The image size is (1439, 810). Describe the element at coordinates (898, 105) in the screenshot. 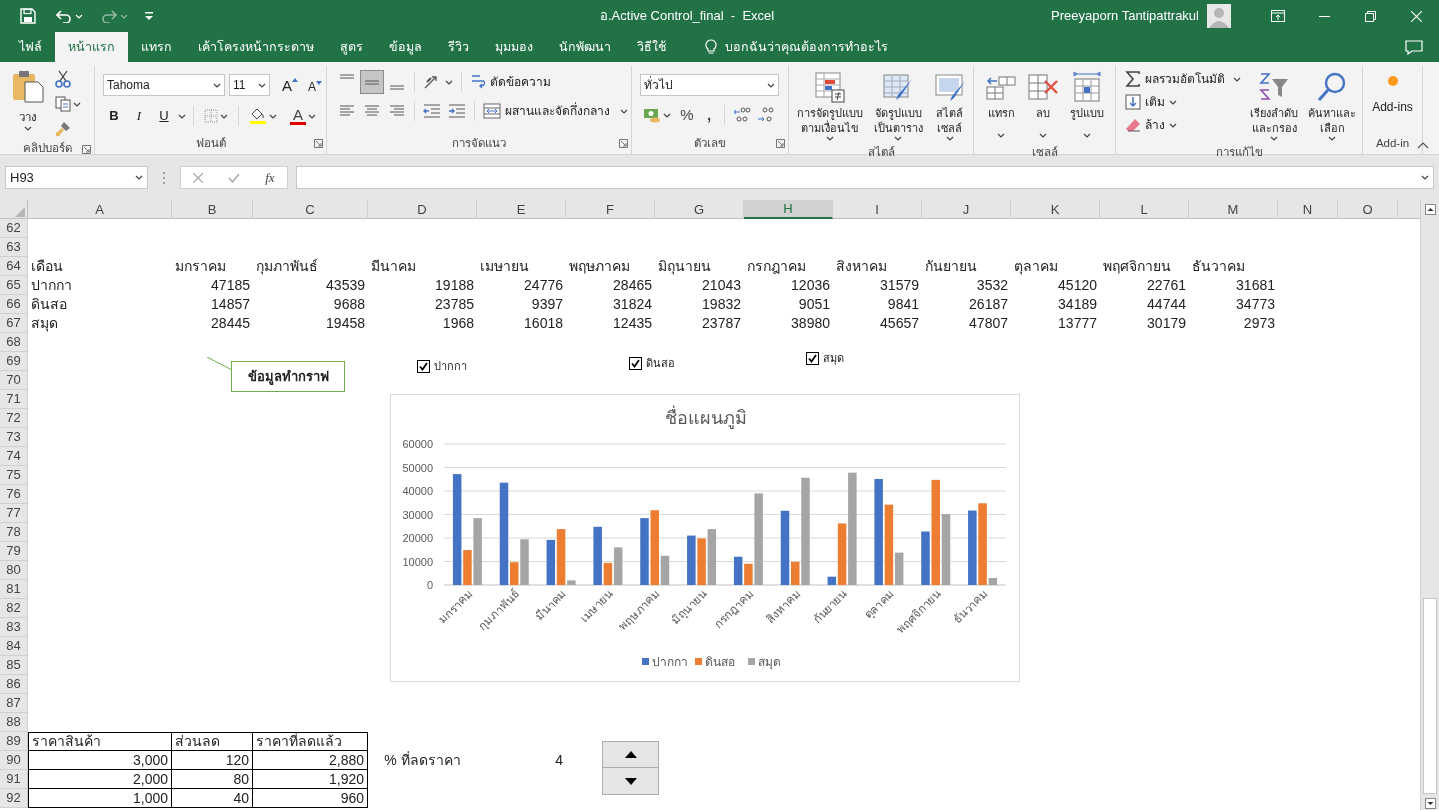

I see `ribbon-button: จัดรูปแบบ เป็นตาราง` at that location.